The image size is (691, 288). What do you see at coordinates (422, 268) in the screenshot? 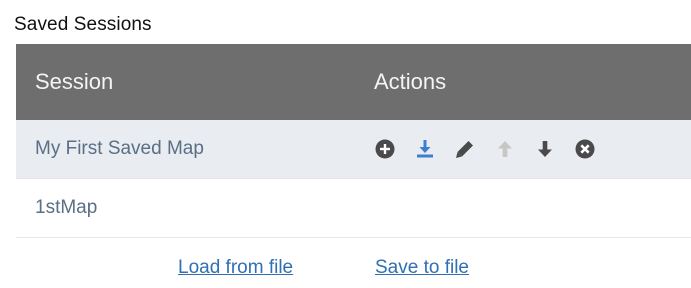
I see `save-to-file-link: Save to file` at bounding box center [422, 268].